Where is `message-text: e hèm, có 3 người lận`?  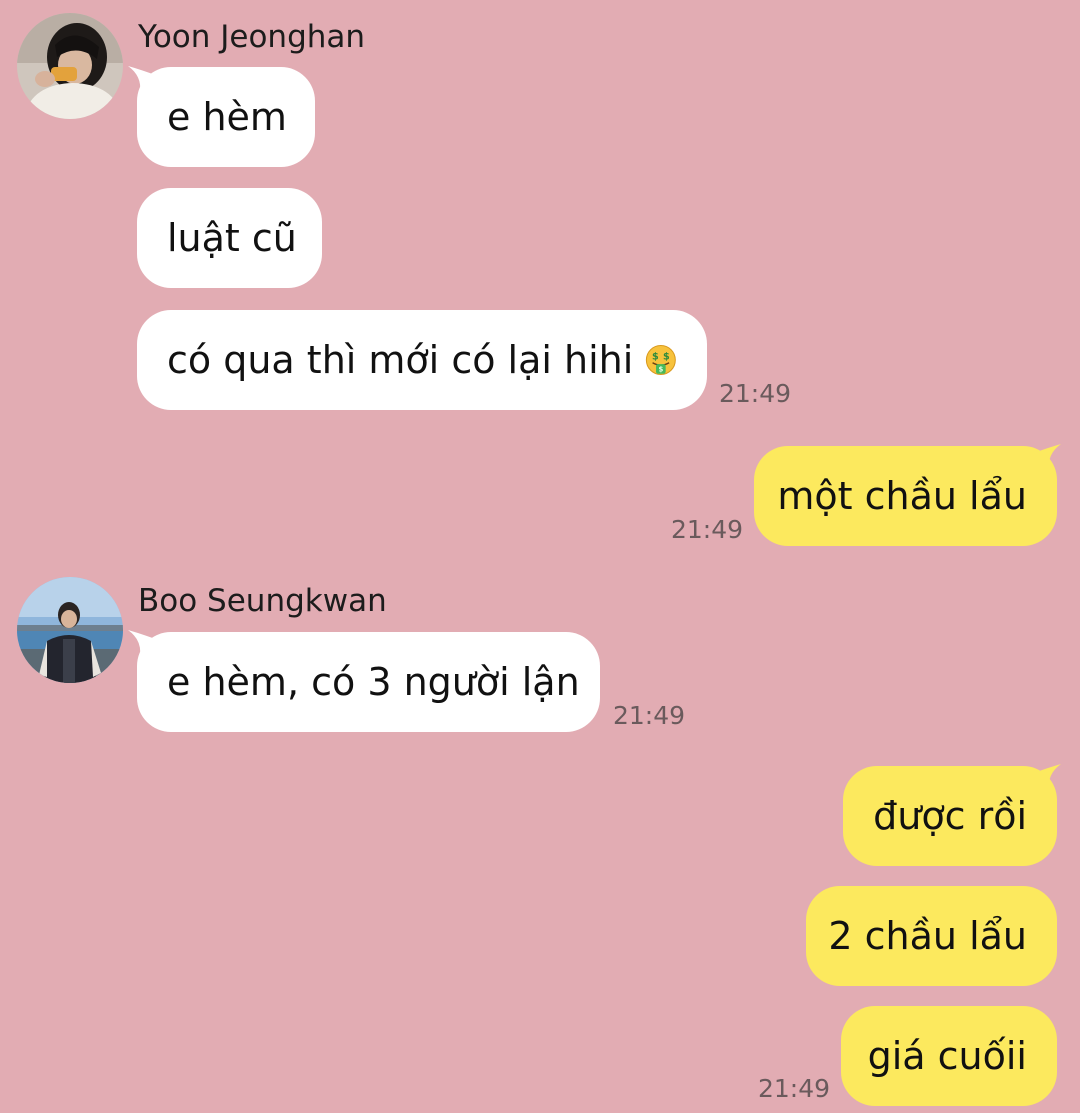 message-text: e hèm, có 3 người lận is located at coordinates (373, 682).